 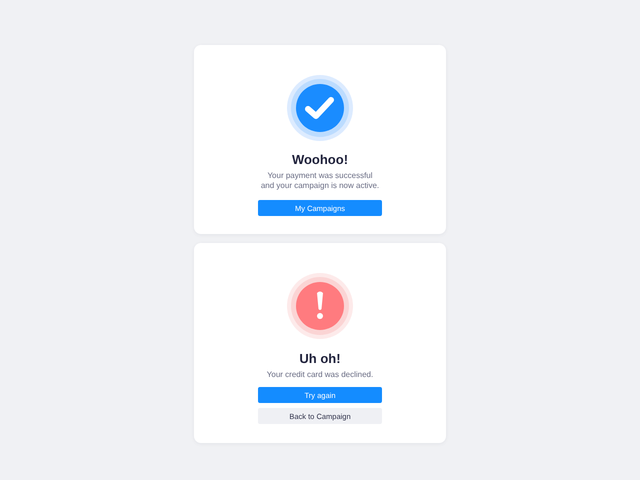 I want to click on card-title: Uh oh!, so click(x=320, y=358).